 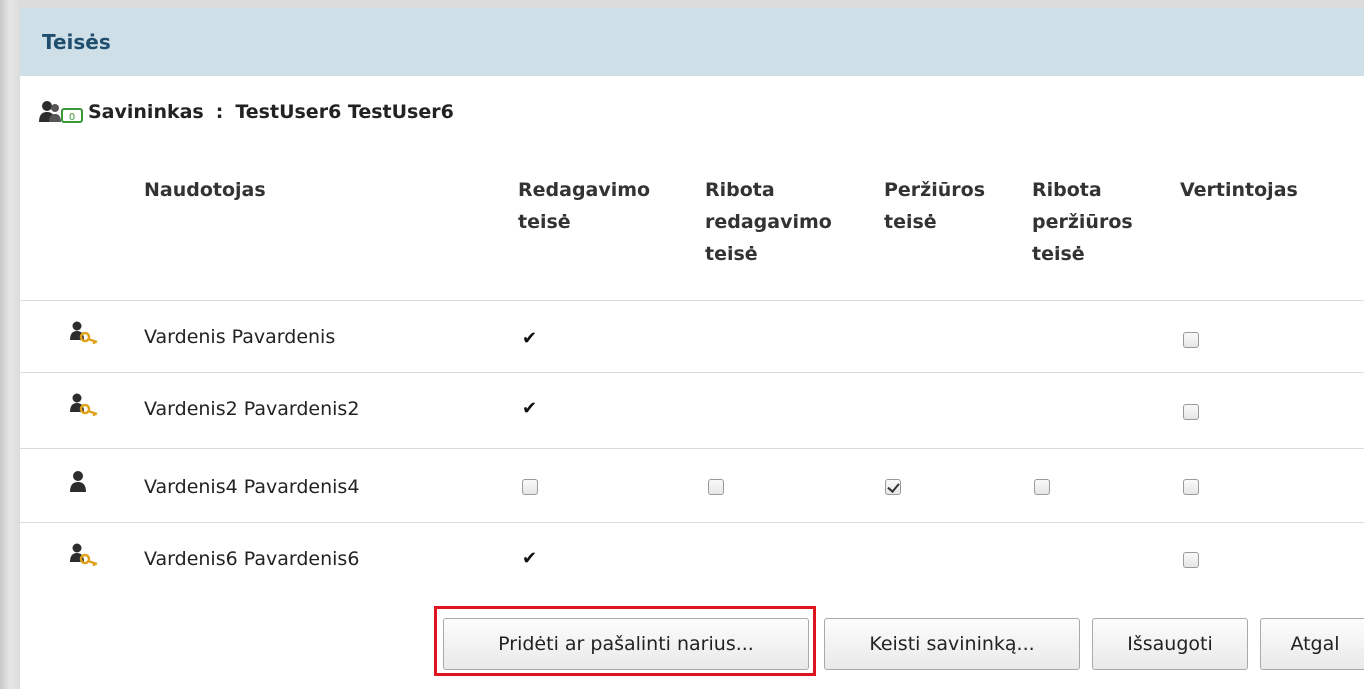 I want to click on column-header-user: Naudotojas, so click(x=205, y=190).